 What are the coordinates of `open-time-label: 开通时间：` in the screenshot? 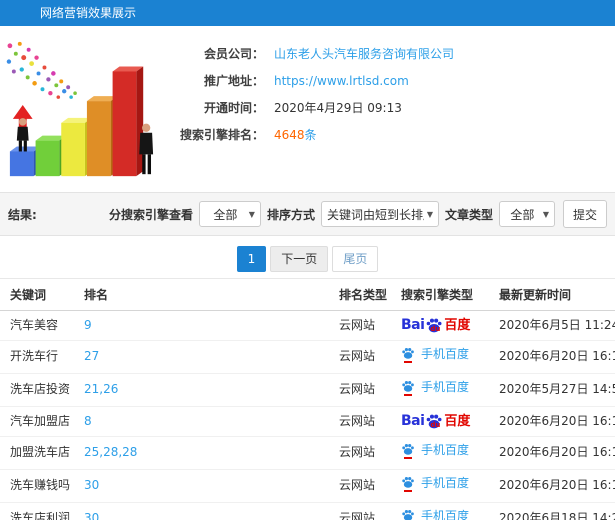 It's located at (233, 108).